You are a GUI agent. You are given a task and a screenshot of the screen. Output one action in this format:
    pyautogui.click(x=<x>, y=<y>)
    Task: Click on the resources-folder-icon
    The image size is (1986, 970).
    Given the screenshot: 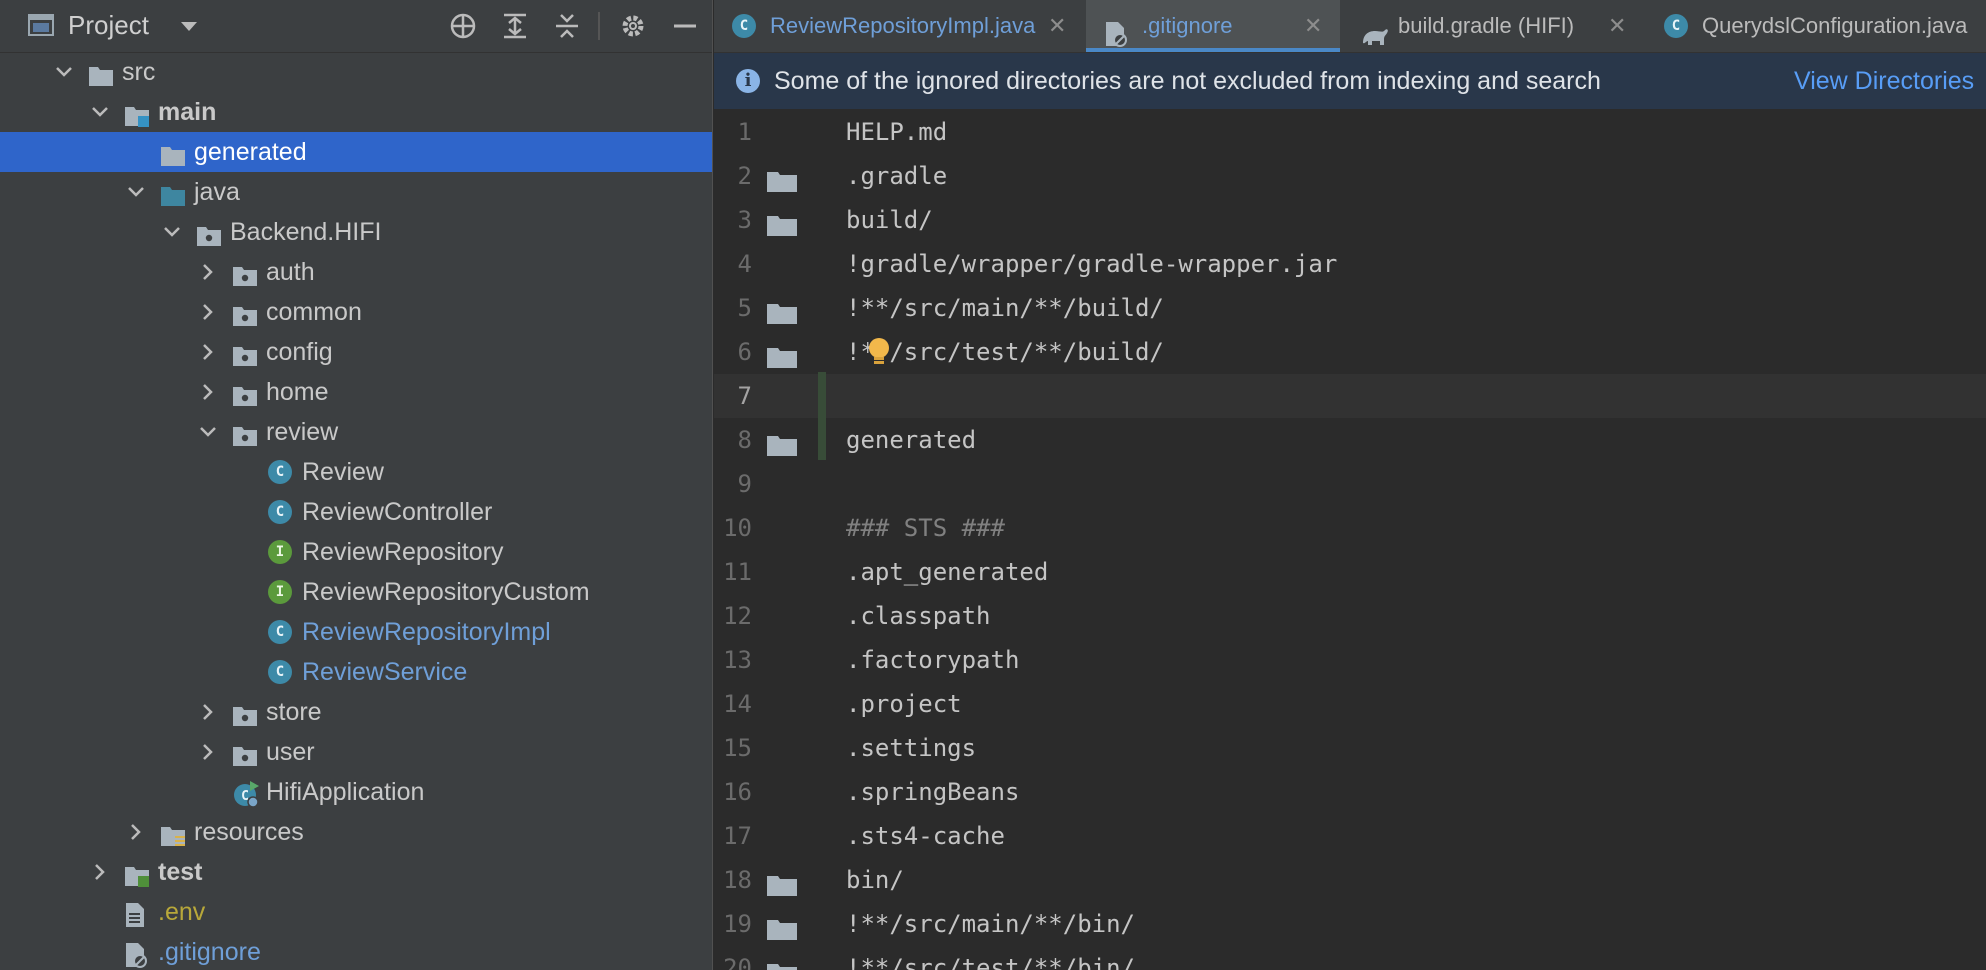 What is the action you would take?
    pyautogui.click(x=173, y=833)
    